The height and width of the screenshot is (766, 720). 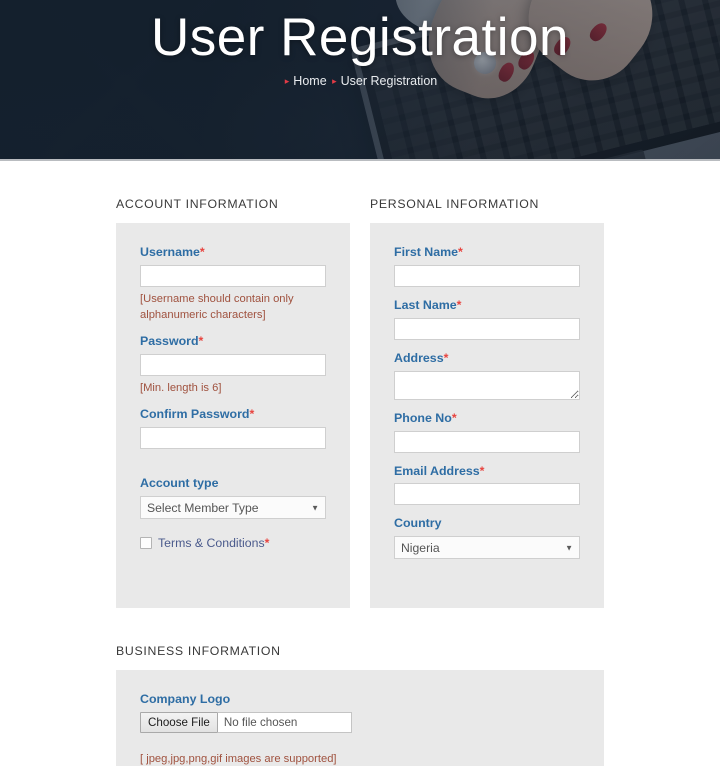 I want to click on breadcrumb-current-user-registration: User Registration, so click(x=389, y=81).